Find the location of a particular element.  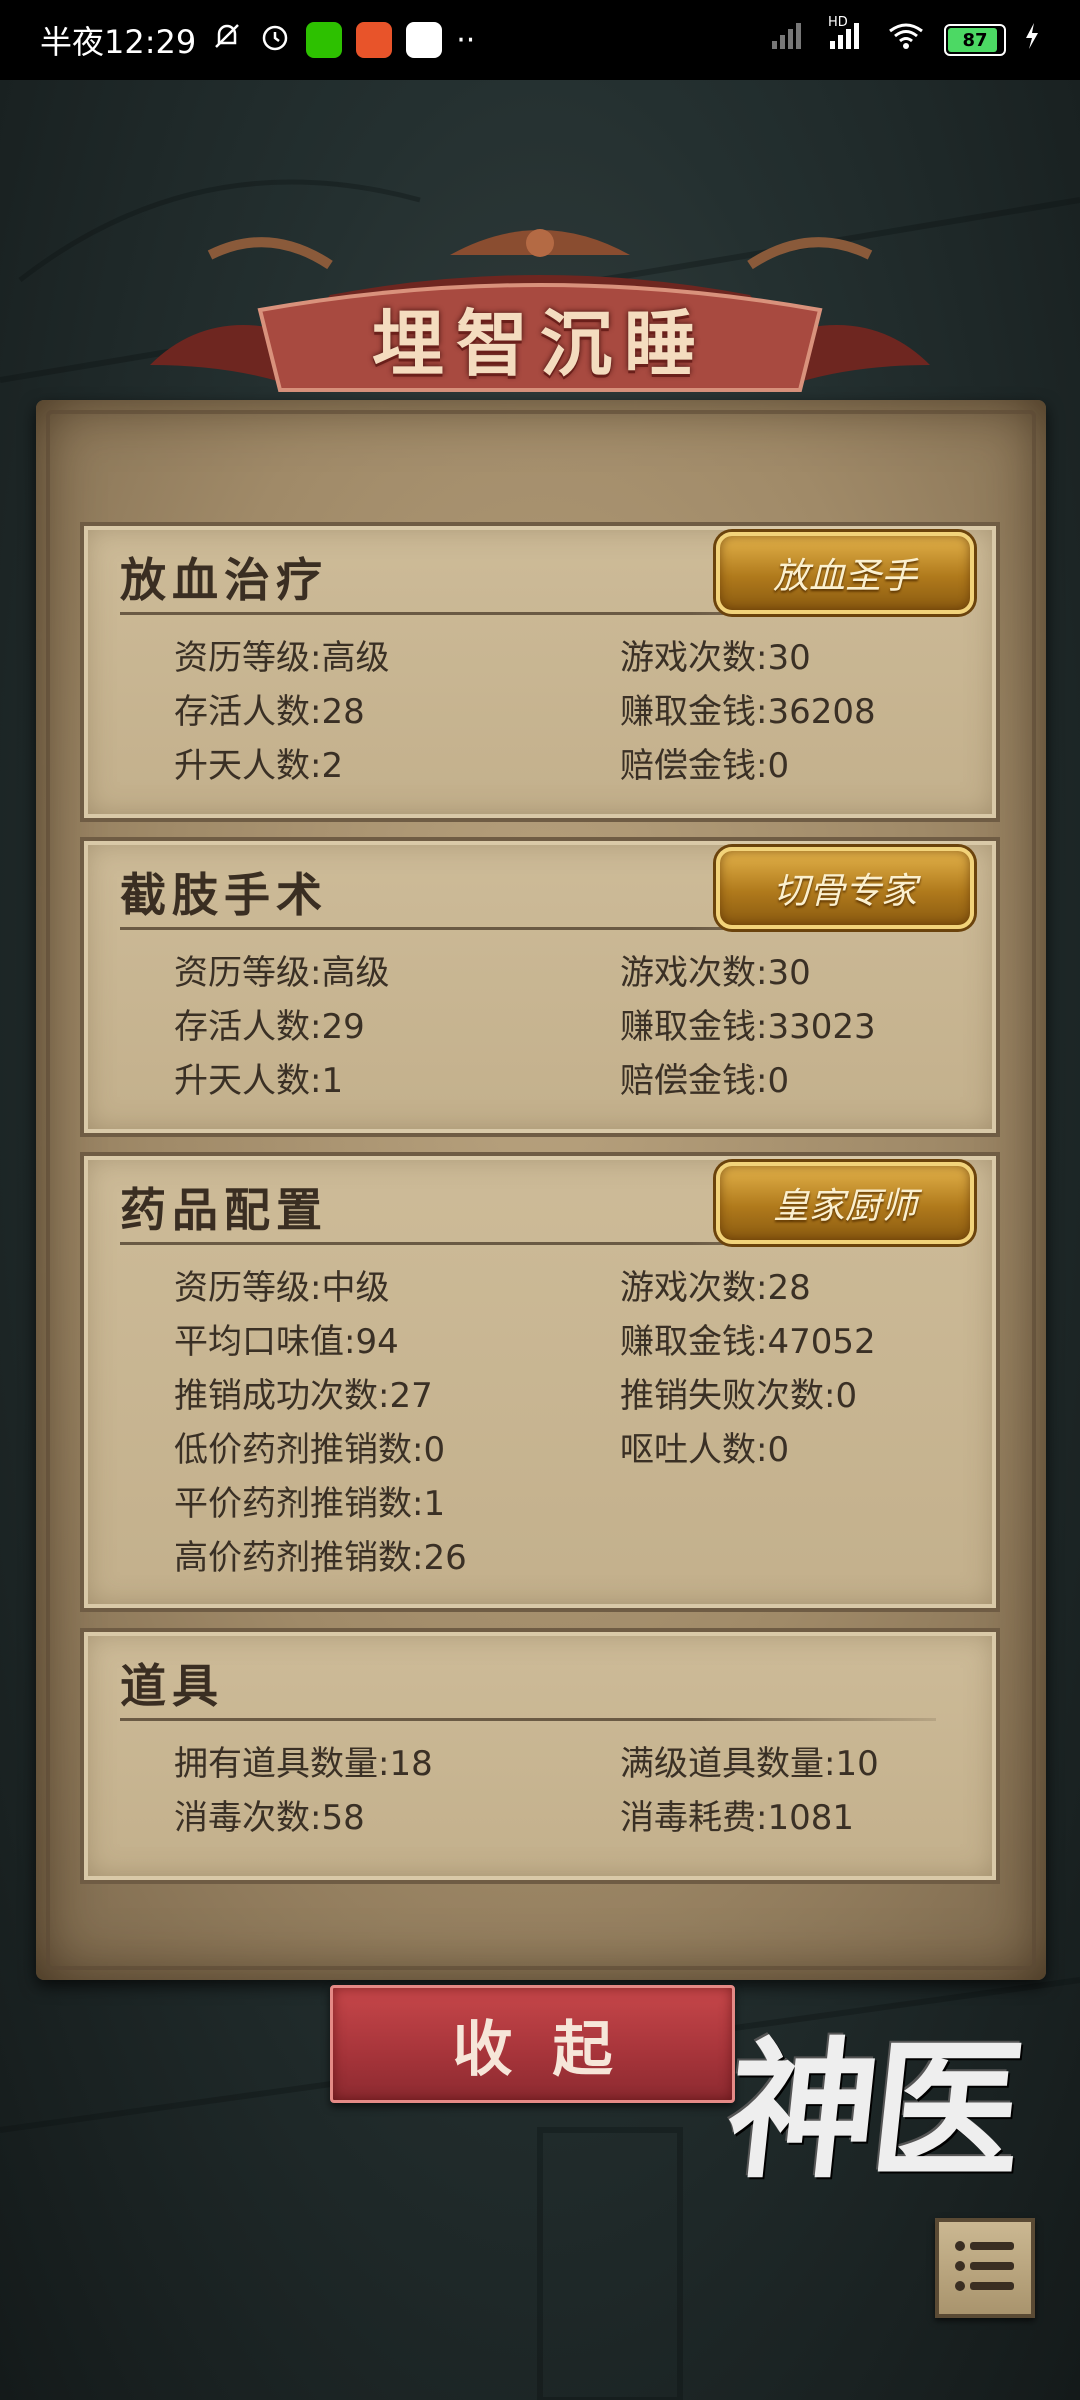

stat-item: 低价药剂推销数:0 is located at coordinates (310, 1450).